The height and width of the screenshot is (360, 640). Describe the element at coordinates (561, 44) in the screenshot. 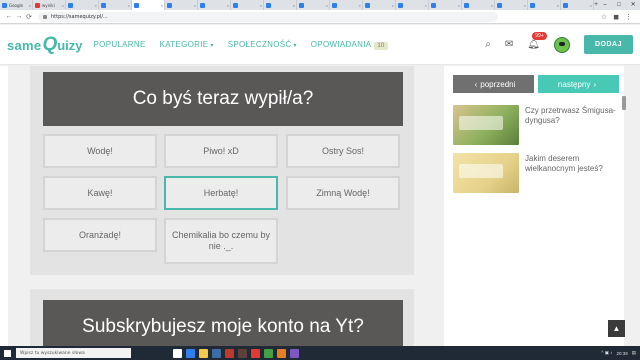

I see `avatar` at that location.